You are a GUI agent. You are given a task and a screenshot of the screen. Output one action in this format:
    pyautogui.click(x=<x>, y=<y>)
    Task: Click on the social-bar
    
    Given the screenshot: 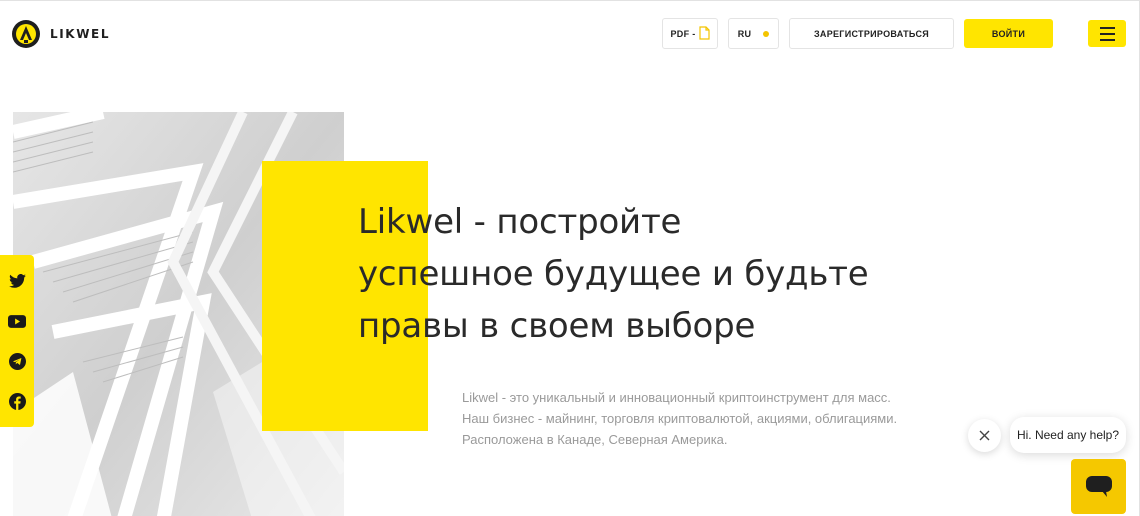 What is the action you would take?
    pyautogui.click(x=17, y=341)
    